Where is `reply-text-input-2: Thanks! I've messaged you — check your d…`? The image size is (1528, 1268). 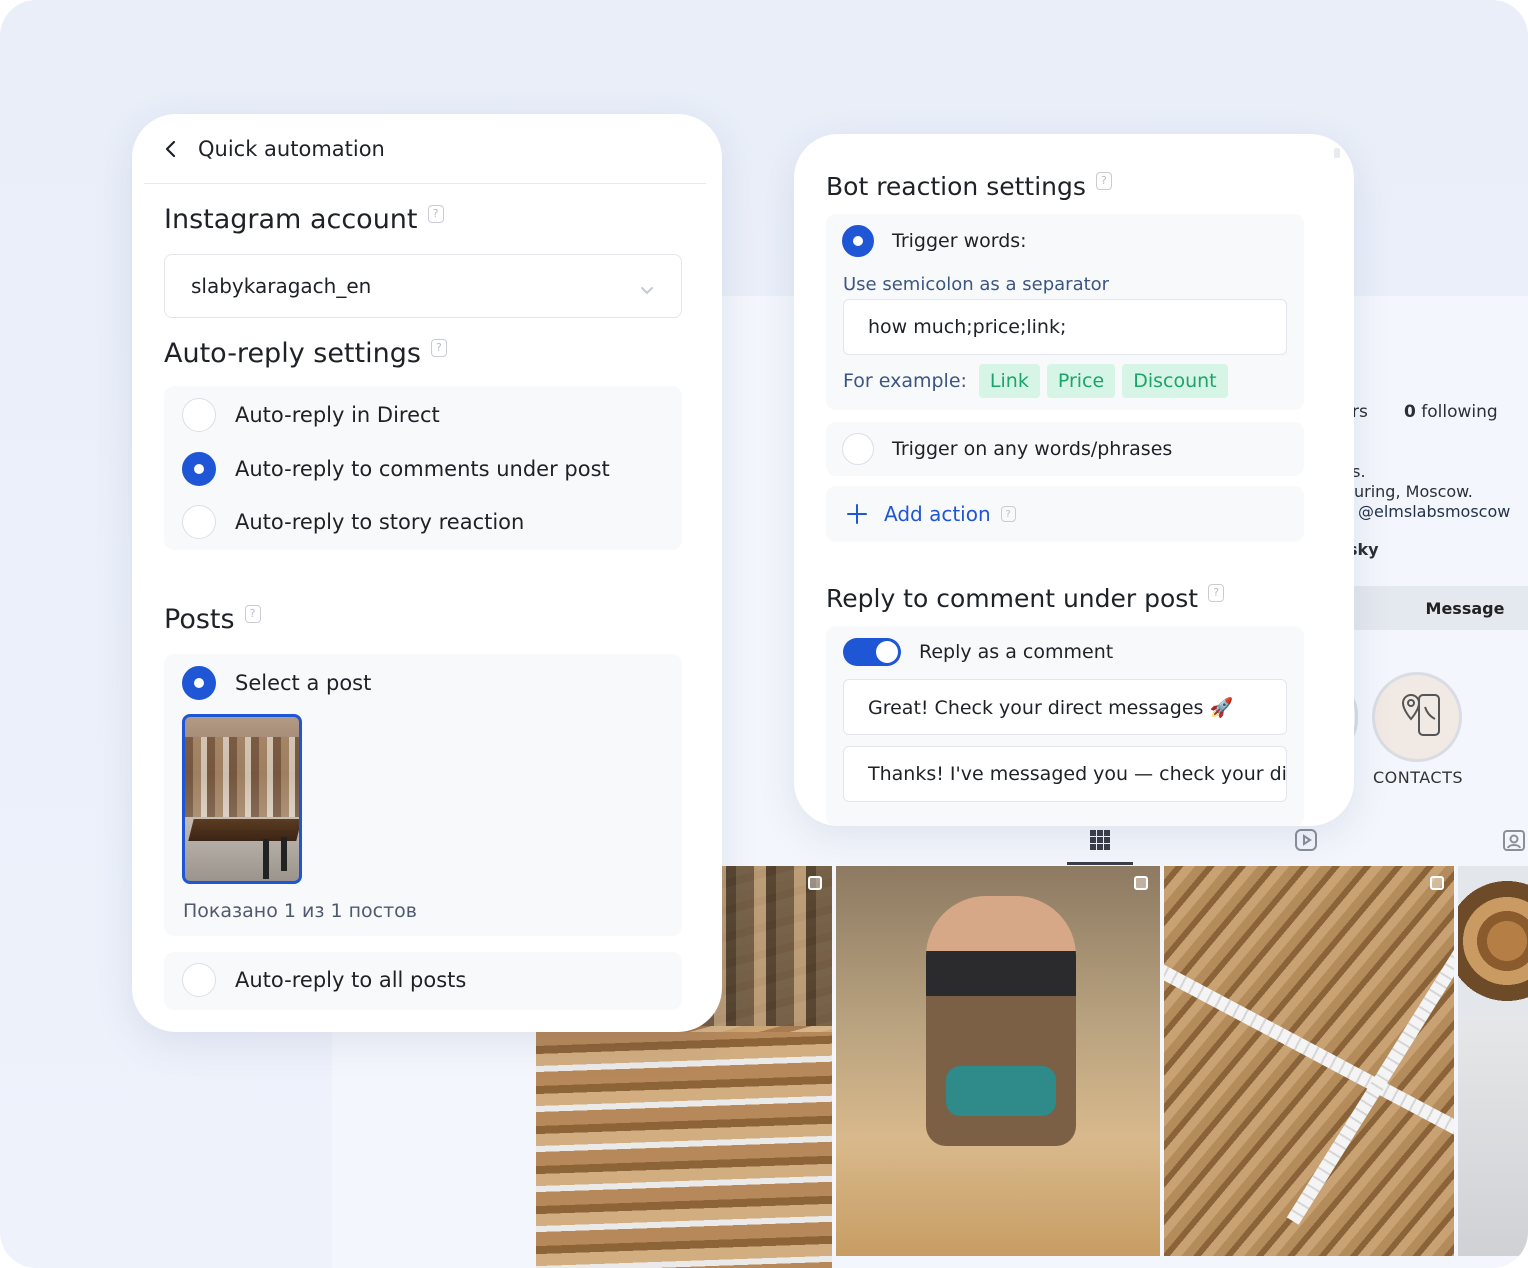 reply-text-input-2: Thanks! I've messaged you — check your d… is located at coordinates (1065, 774).